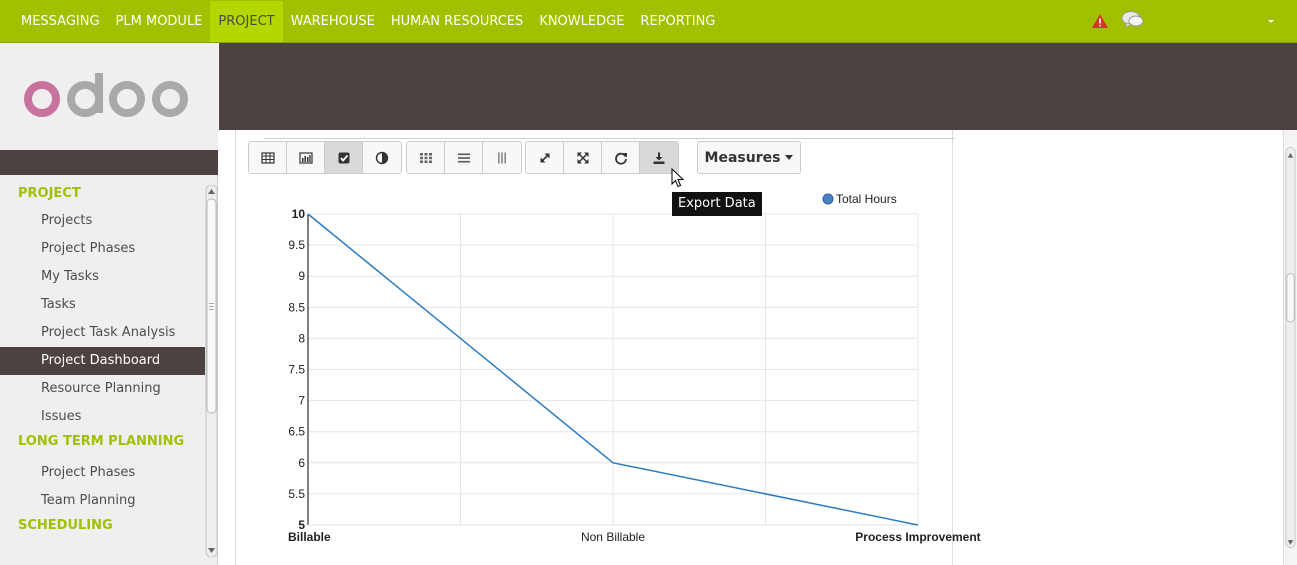  What do you see at coordinates (211, 371) in the screenshot?
I see `sidebar-scrollbar` at bounding box center [211, 371].